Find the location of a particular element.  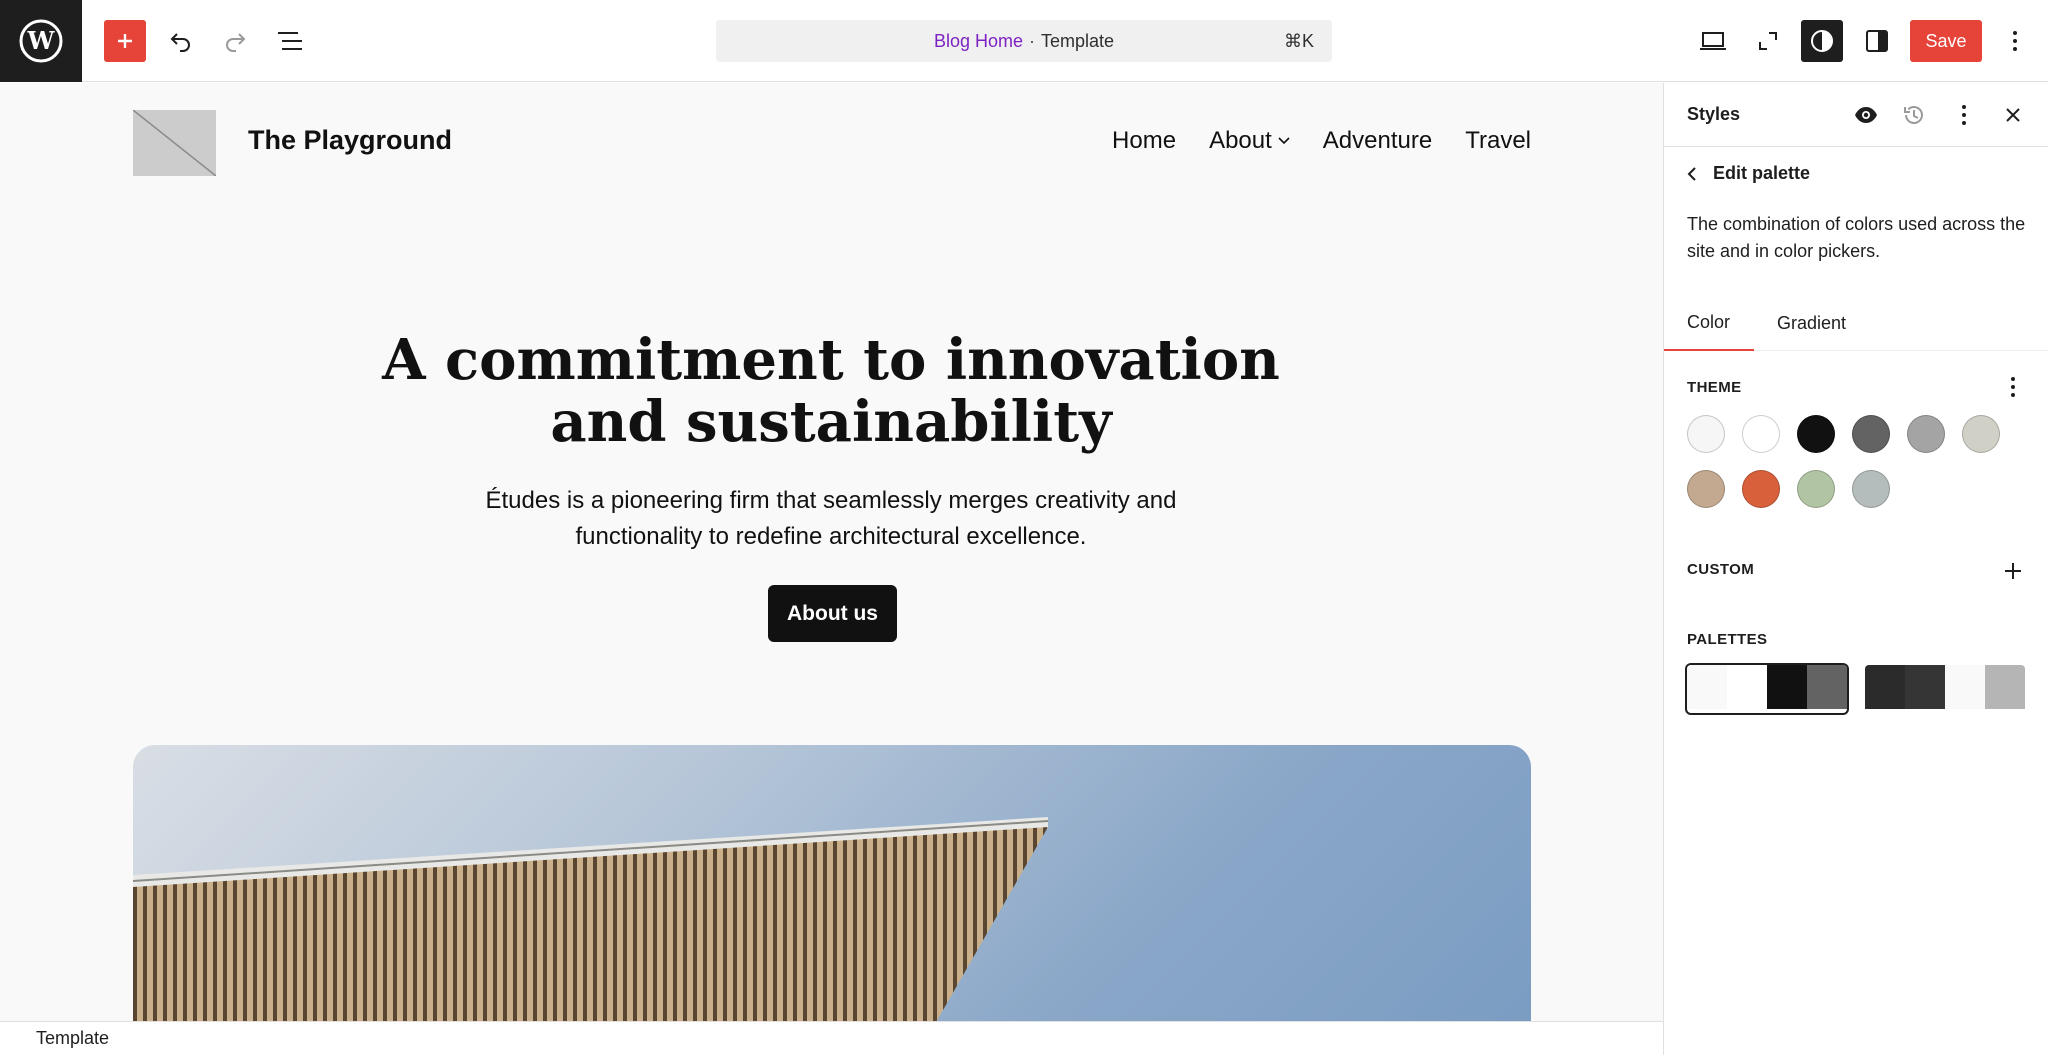

styles-button is located at coordinates (1822, 41).